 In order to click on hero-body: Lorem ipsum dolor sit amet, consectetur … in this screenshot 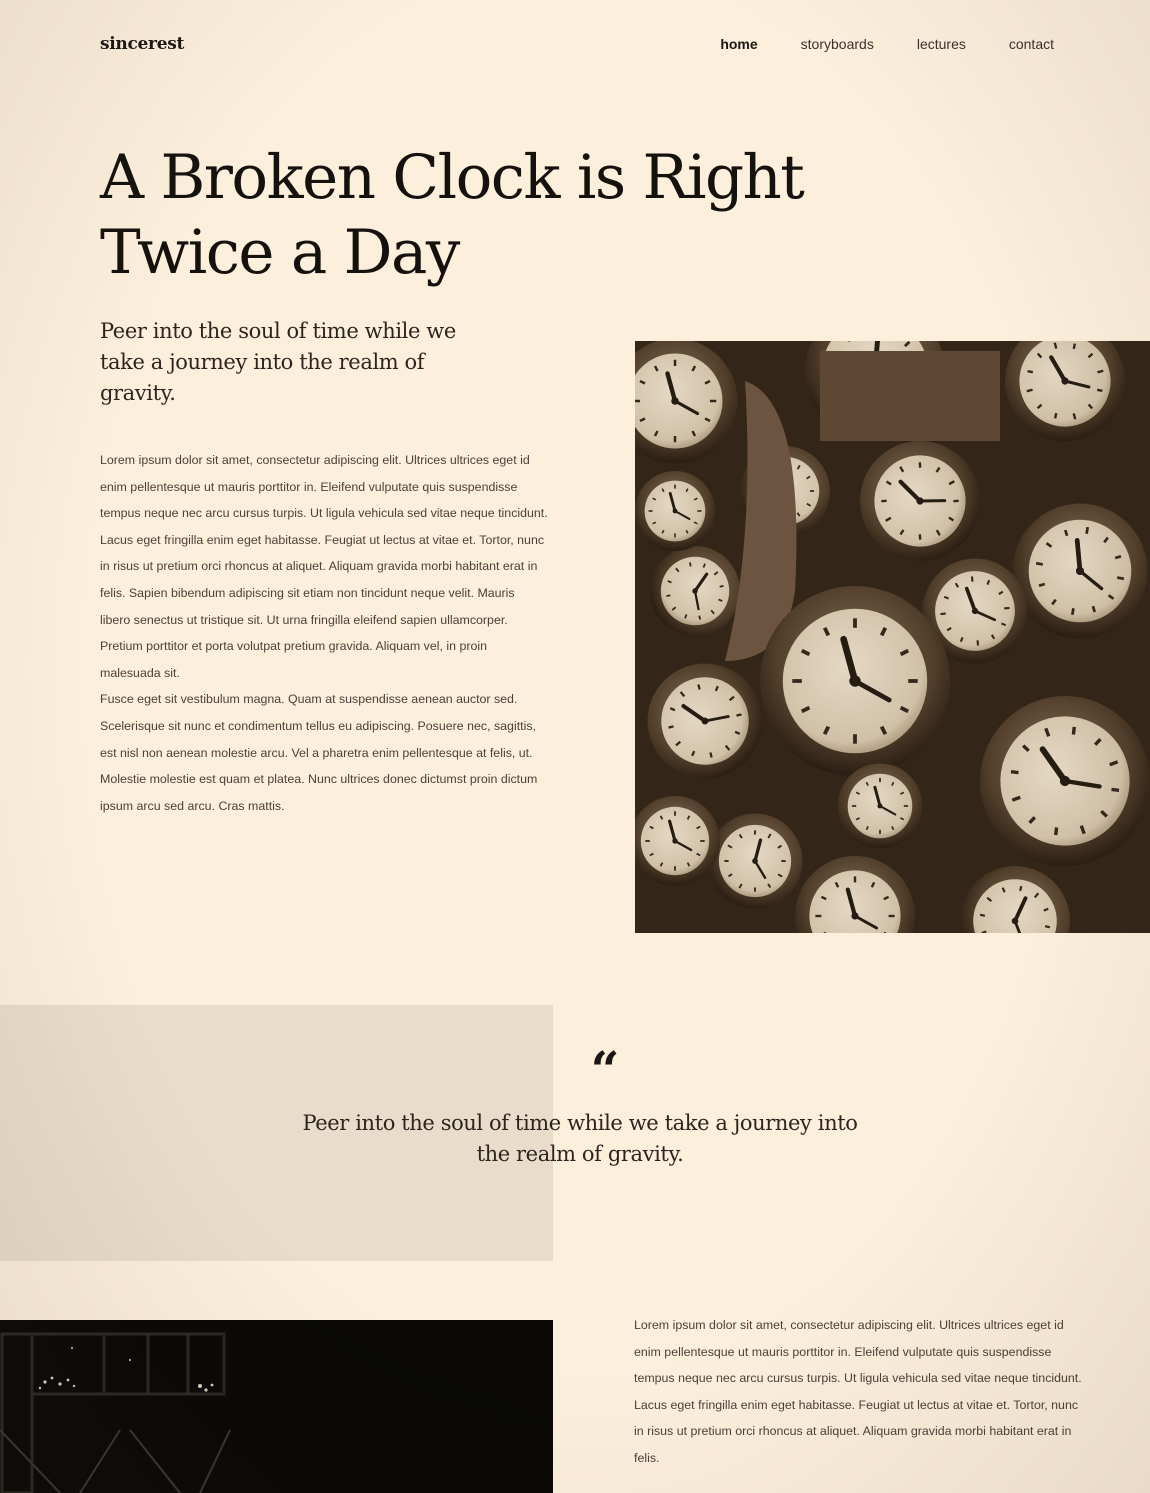, I will do `click(324, 633)`.